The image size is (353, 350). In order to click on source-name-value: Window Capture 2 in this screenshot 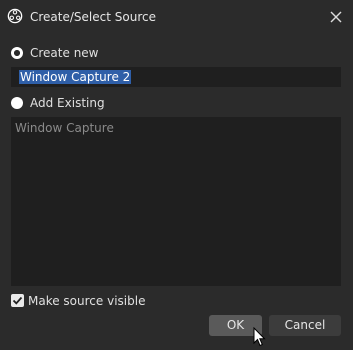, I will do `click(75, 77)`.